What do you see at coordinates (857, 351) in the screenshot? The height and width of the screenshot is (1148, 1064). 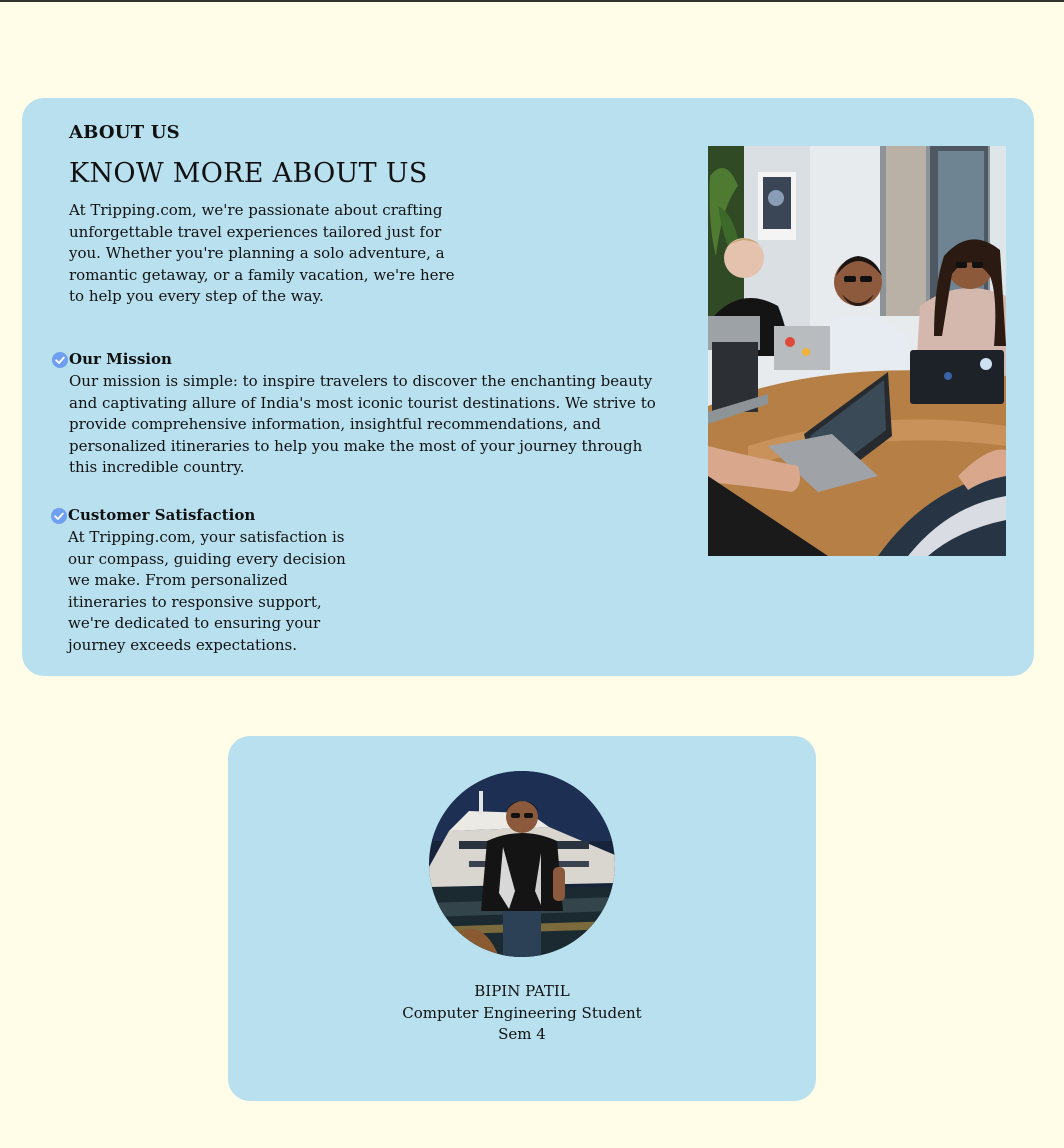 I see `team-meeting-photo` at bounding box center [857, 351].